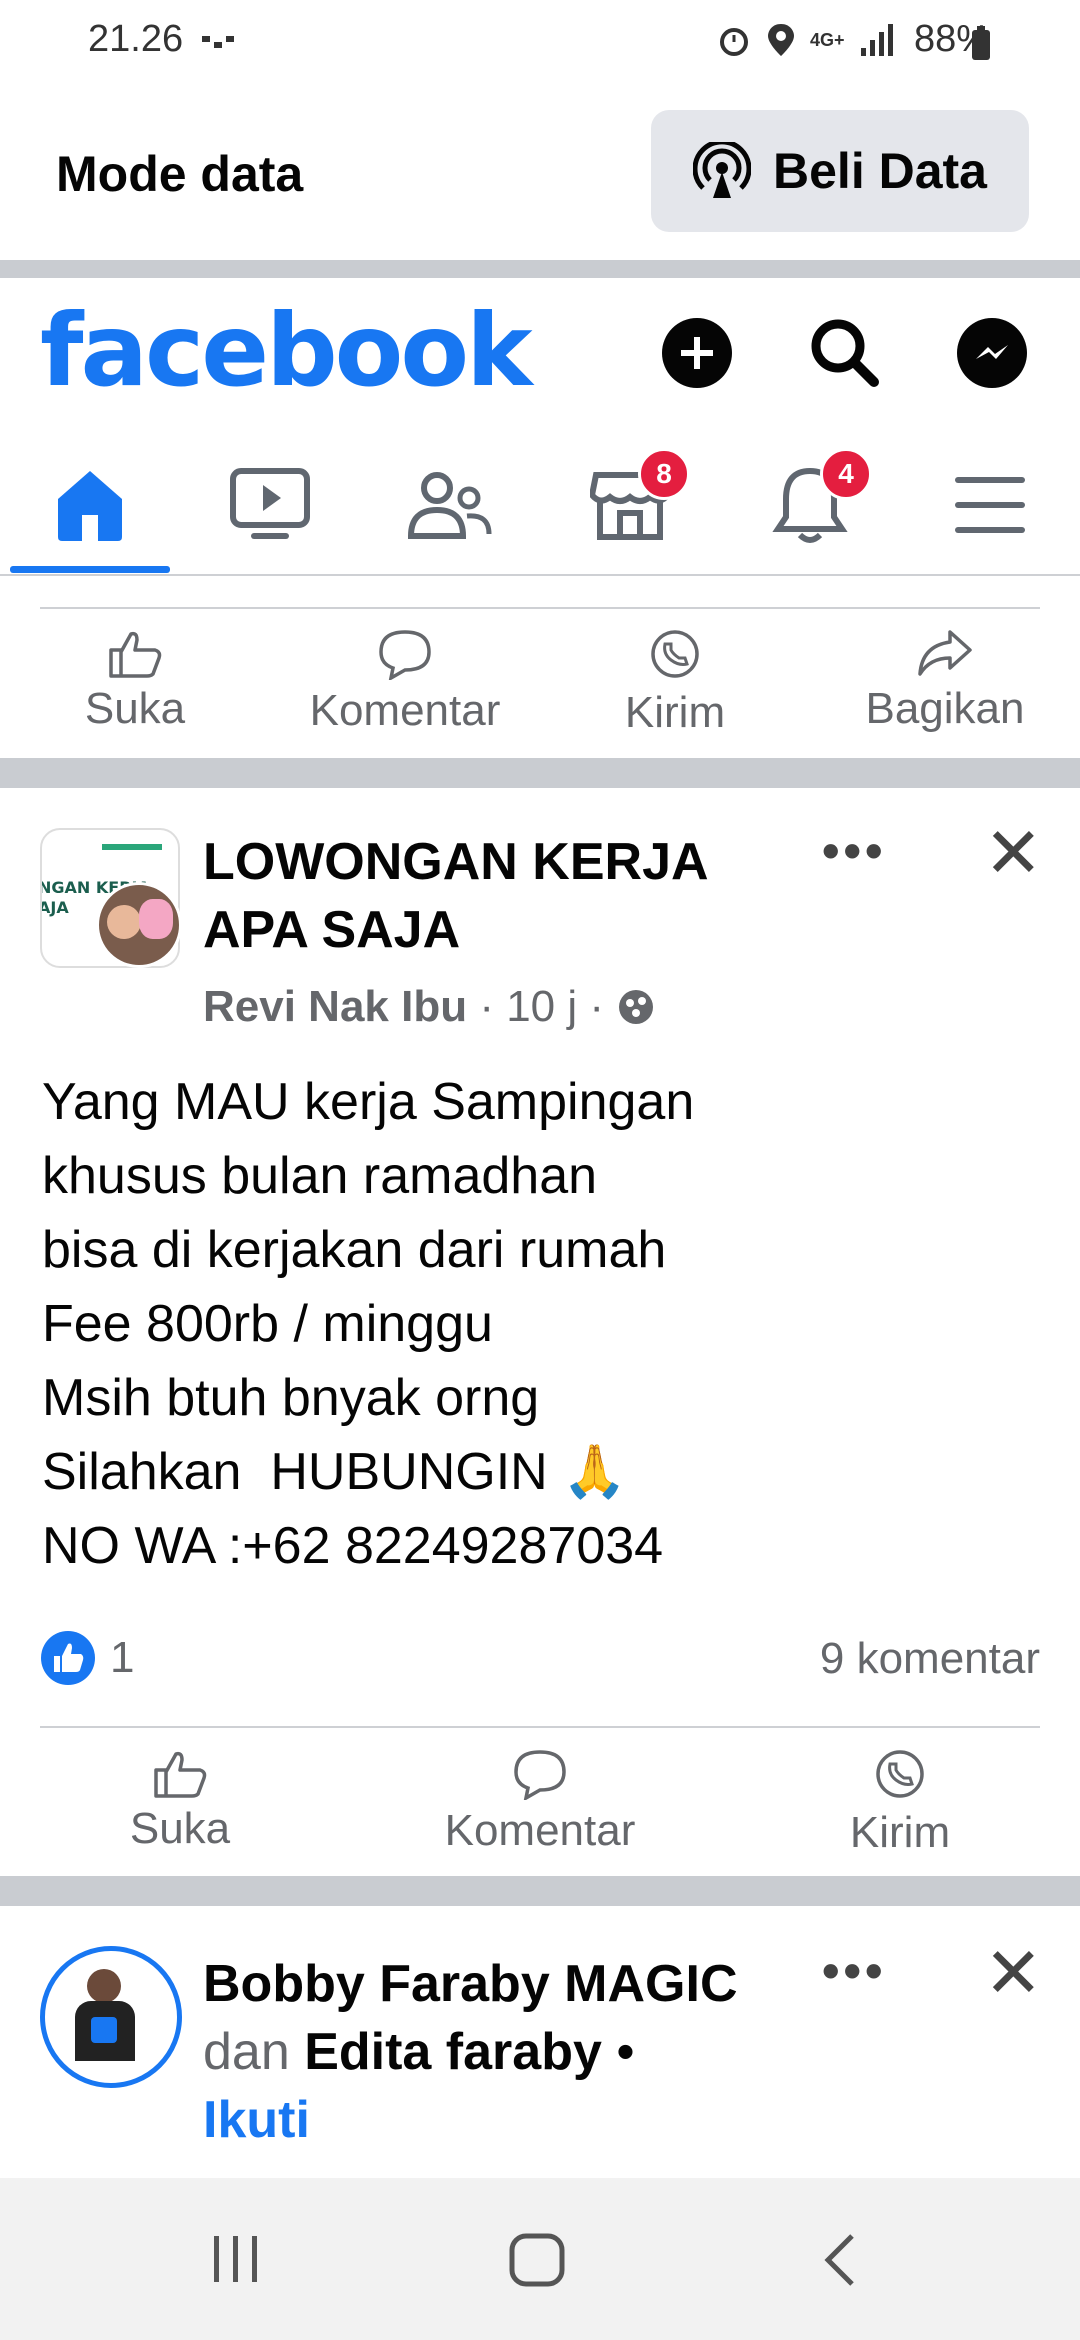 This screenshot has width=1080, height=2340. What do you see at coordinates (136, 39) in the screenshot?
I see `status-time: 21.26` at bounding box center [136, 39].